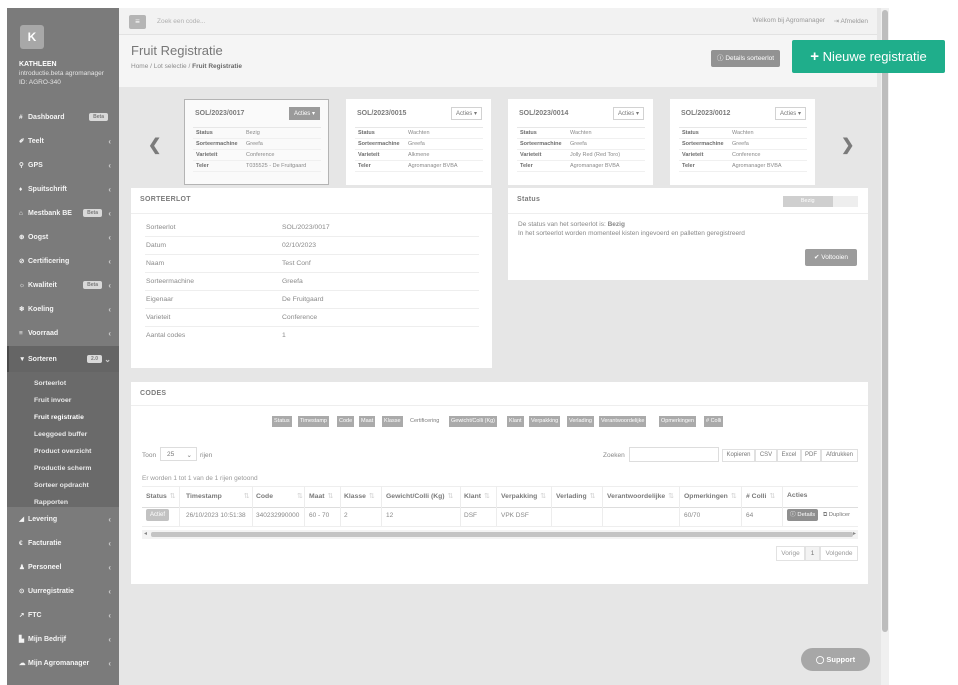 Image resolution: width=958 pixels, height=685 pixels. I want to click on vertical-scrollbar, so click(885, 346).